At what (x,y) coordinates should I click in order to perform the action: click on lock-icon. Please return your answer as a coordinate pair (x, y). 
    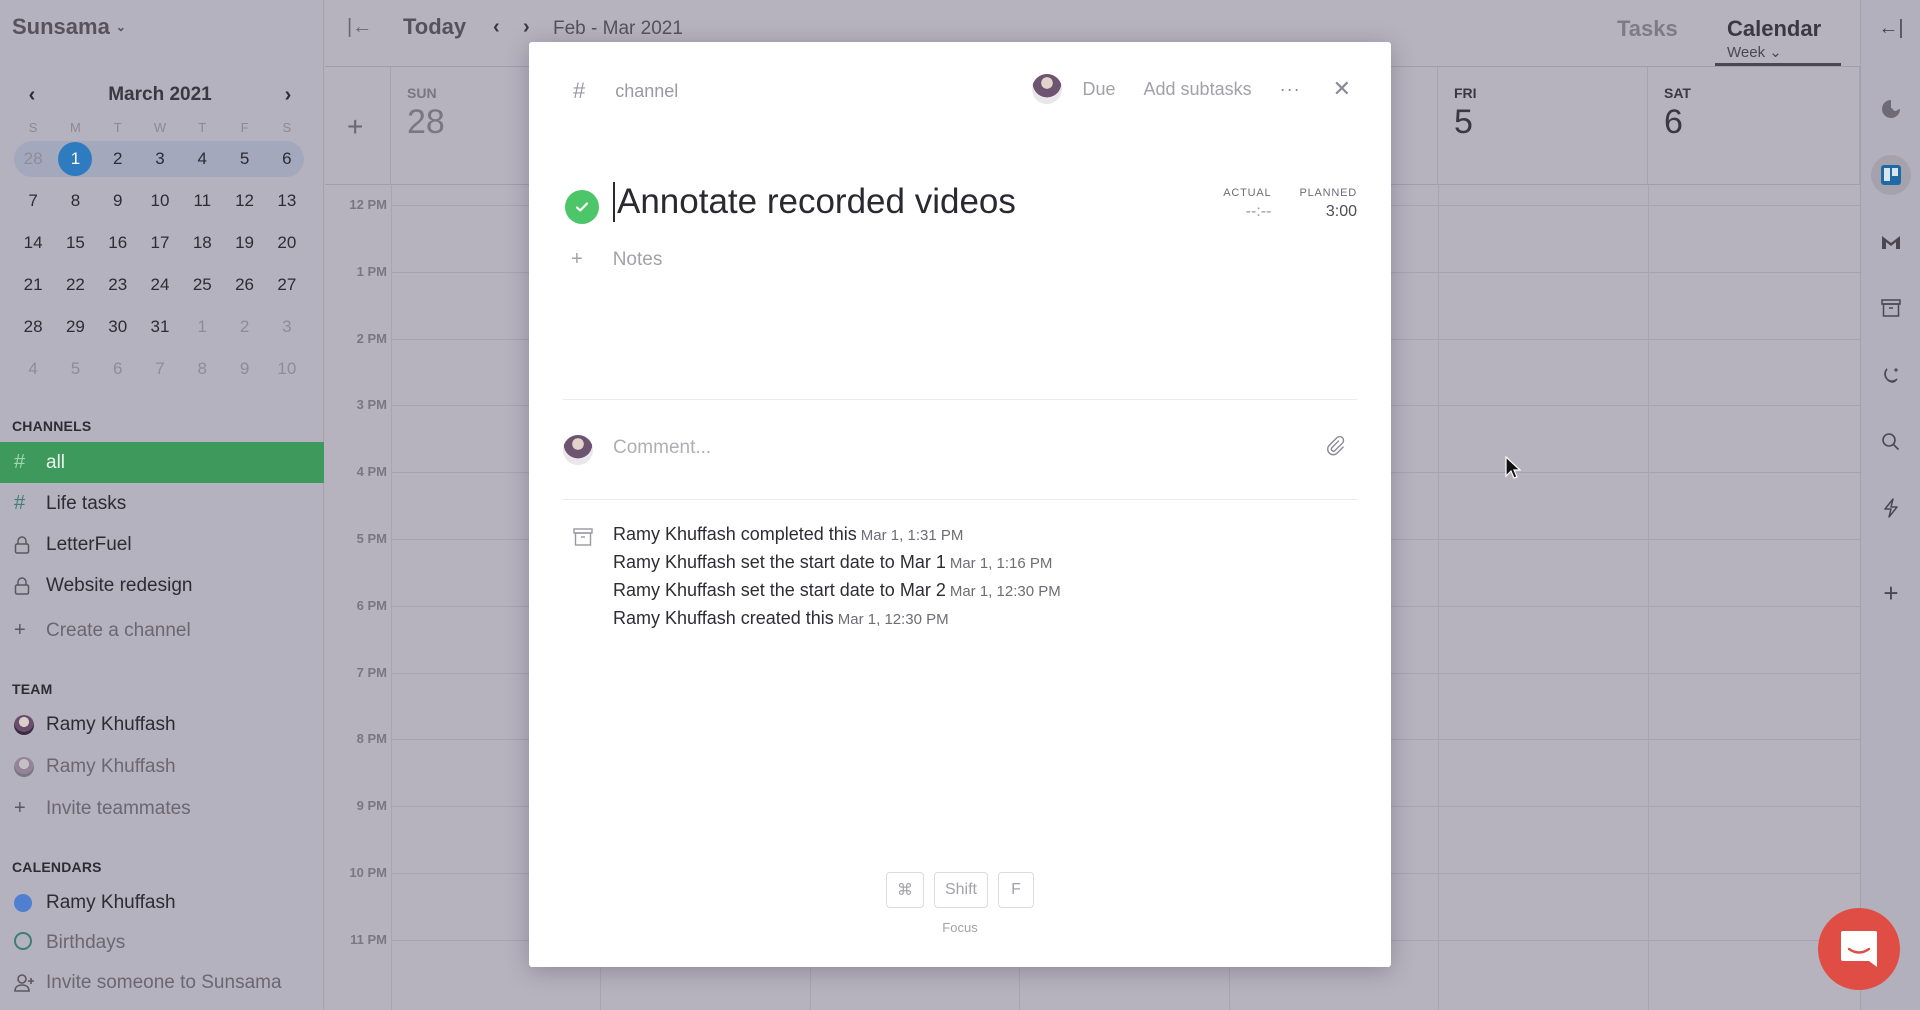
    Looking at the image, I should click on (30, 544).